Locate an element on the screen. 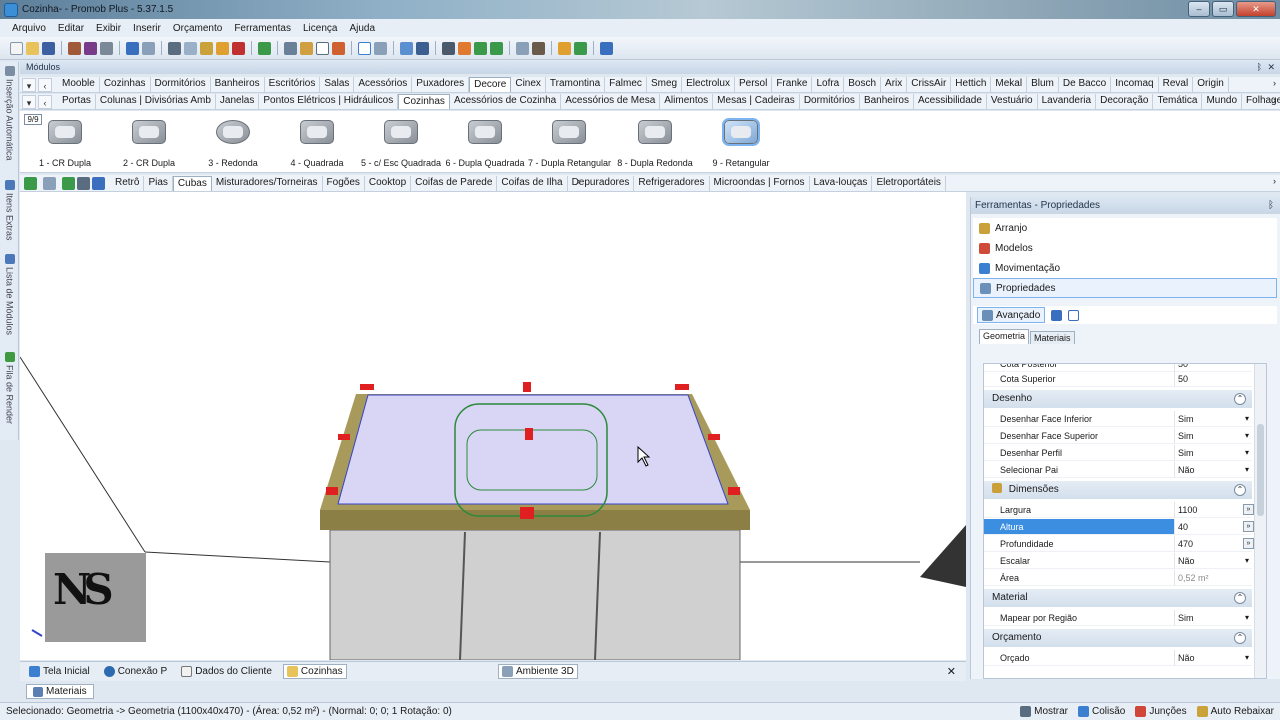 This screenshot has width=1280, height=720. property-row-selected: Altura 40 » is located at coordinates (1119, 527).